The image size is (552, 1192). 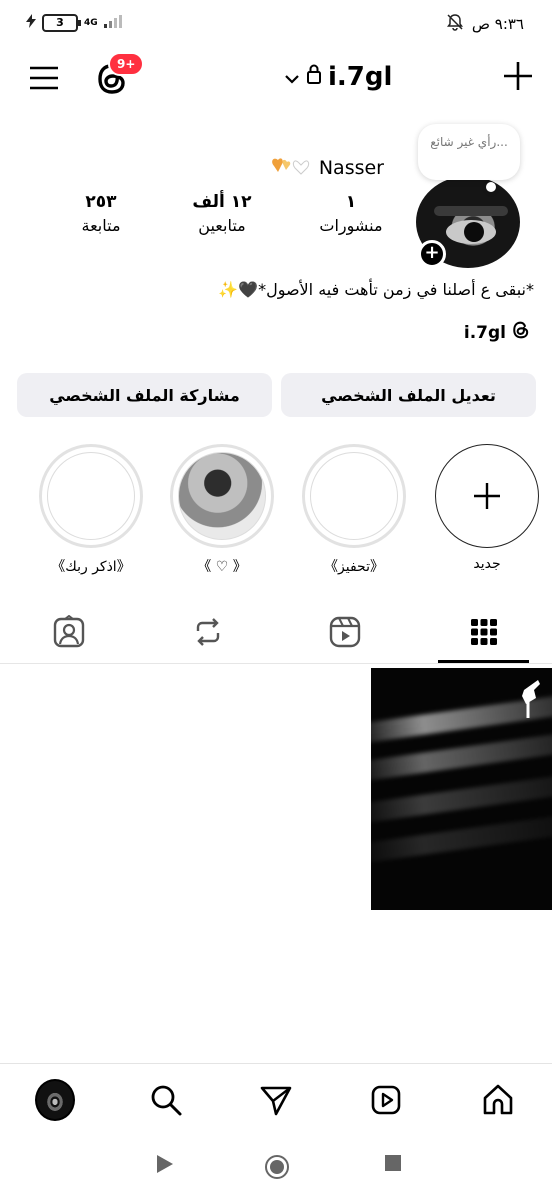 I want to click on status-right: ٩:٣٦ ص, so click(x=485, y=24).